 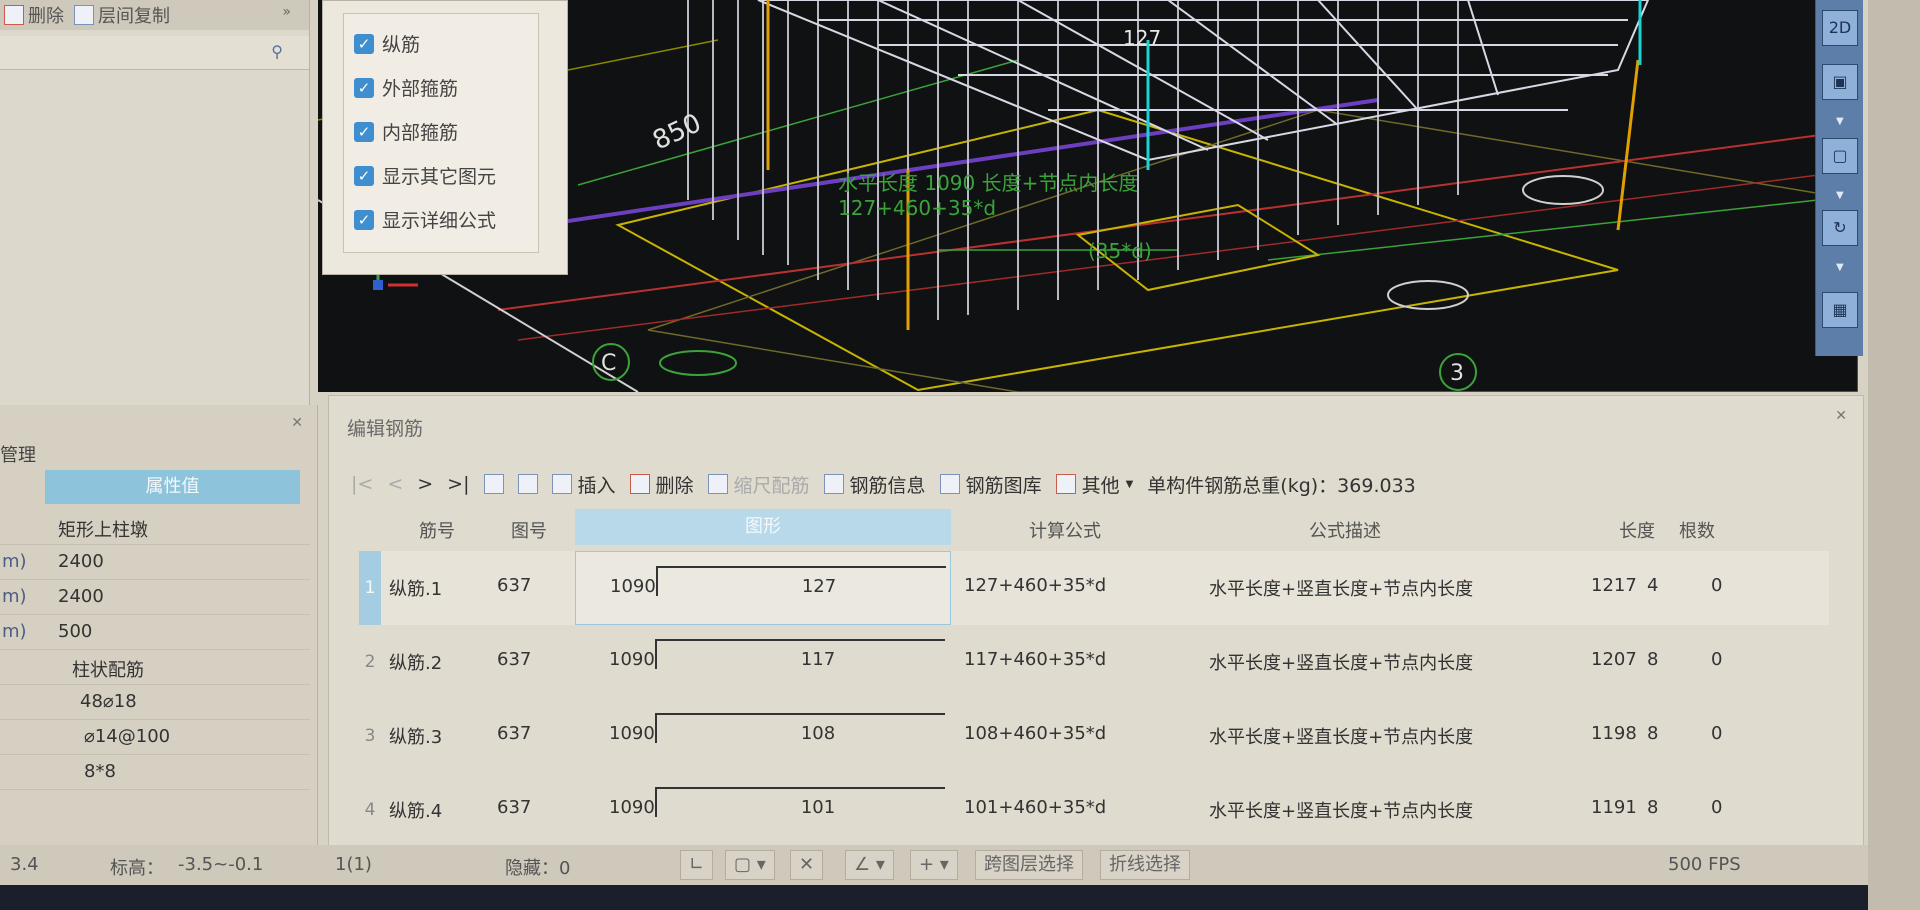 What do you see at coordinates (395, 484) in the screenshot?
I see `prev-record-button: <` at bounding box center [395, 484].